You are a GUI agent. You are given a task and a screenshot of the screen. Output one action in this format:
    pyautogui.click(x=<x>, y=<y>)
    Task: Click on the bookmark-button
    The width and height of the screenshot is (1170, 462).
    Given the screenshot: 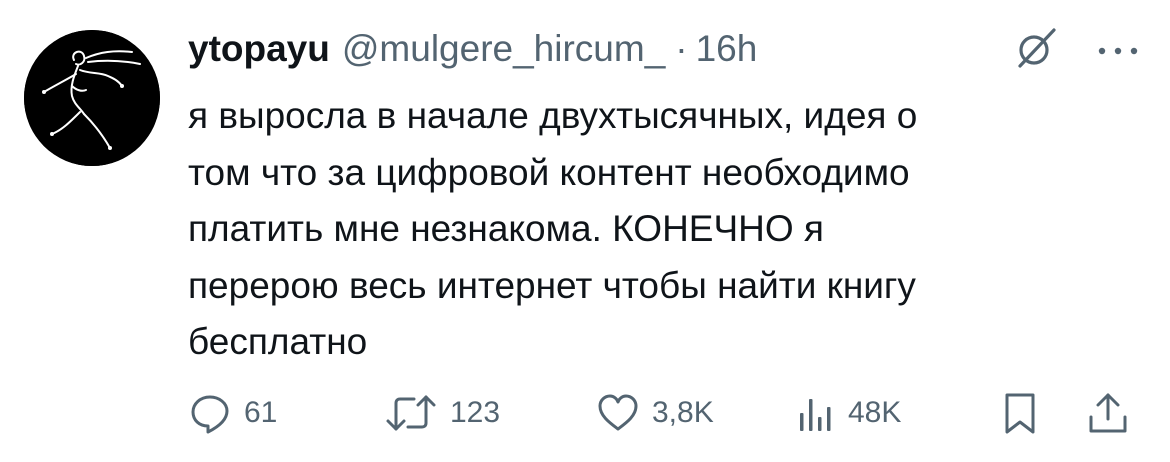 What is the action you would take?
    pyautogui.click(x=1020, y=413)
    